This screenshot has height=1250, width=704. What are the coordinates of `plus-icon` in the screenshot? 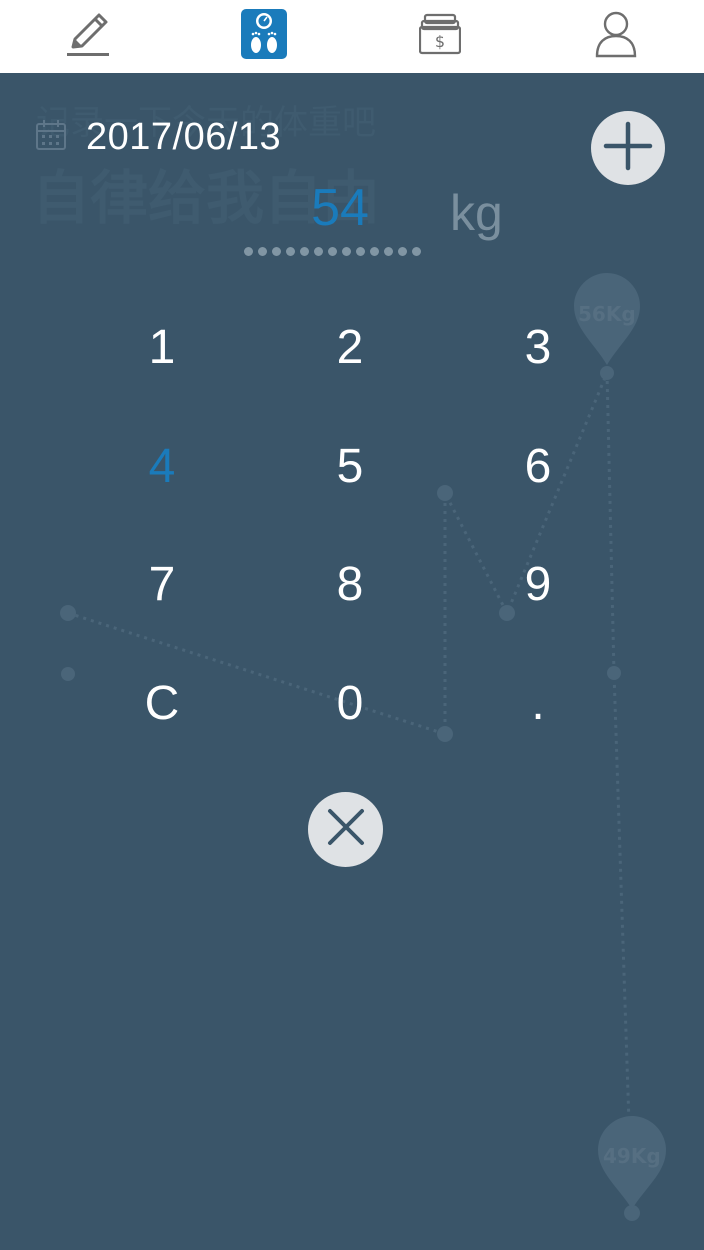 It's located at (628, 148).